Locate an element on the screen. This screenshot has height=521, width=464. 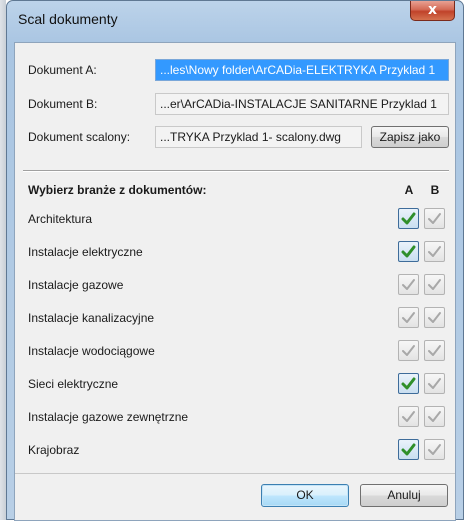
branch-row: Instalacje wodociągowe is located at coordinates (235, 351).